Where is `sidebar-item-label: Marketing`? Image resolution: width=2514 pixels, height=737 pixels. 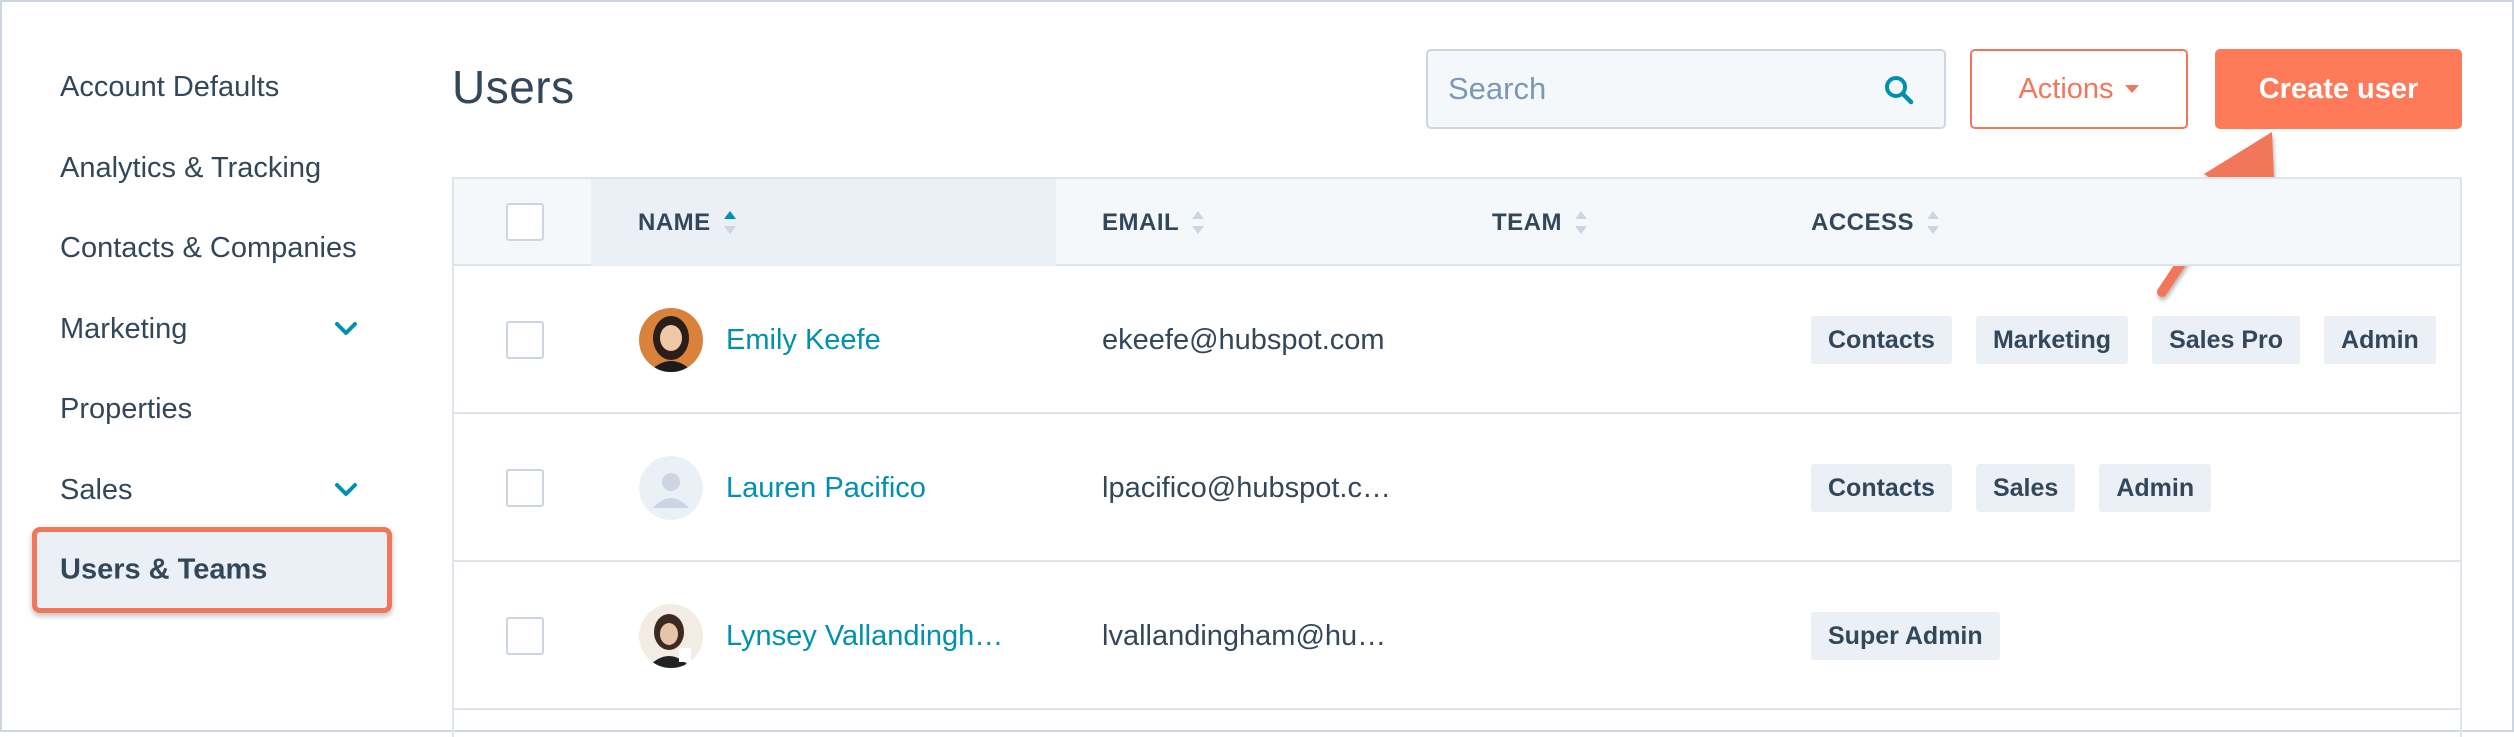
sidebar-item-label: Marketing is located at coordinates (124, 328).